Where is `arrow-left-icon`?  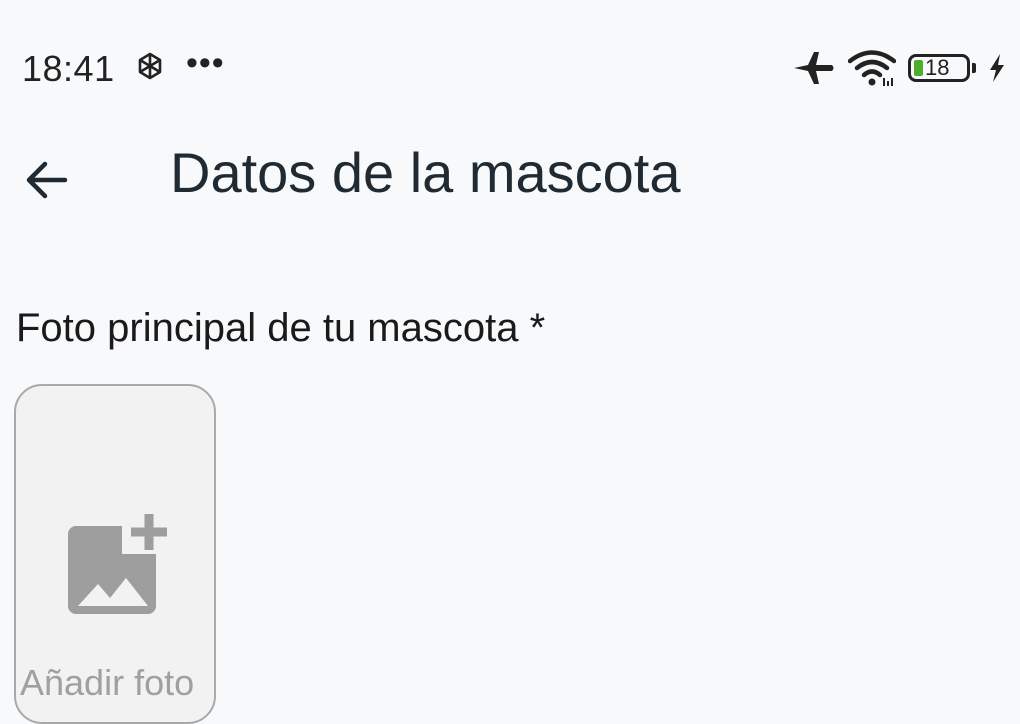
arrow-left-icon is located at coordinates (47, 180).